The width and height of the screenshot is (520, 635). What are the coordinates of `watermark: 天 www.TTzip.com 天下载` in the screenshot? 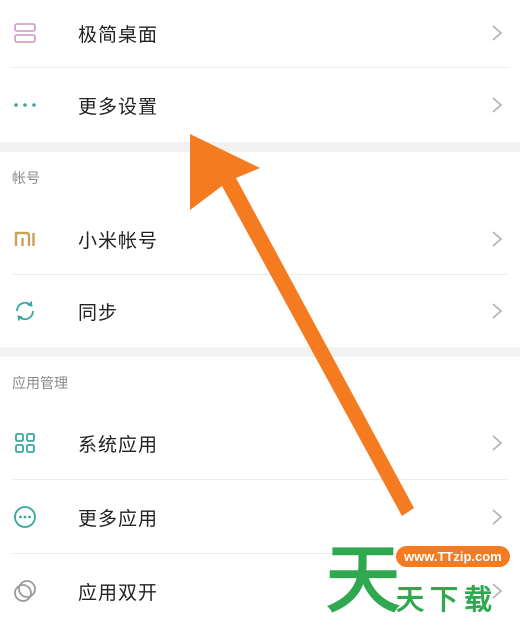 It's located at (420, 583).